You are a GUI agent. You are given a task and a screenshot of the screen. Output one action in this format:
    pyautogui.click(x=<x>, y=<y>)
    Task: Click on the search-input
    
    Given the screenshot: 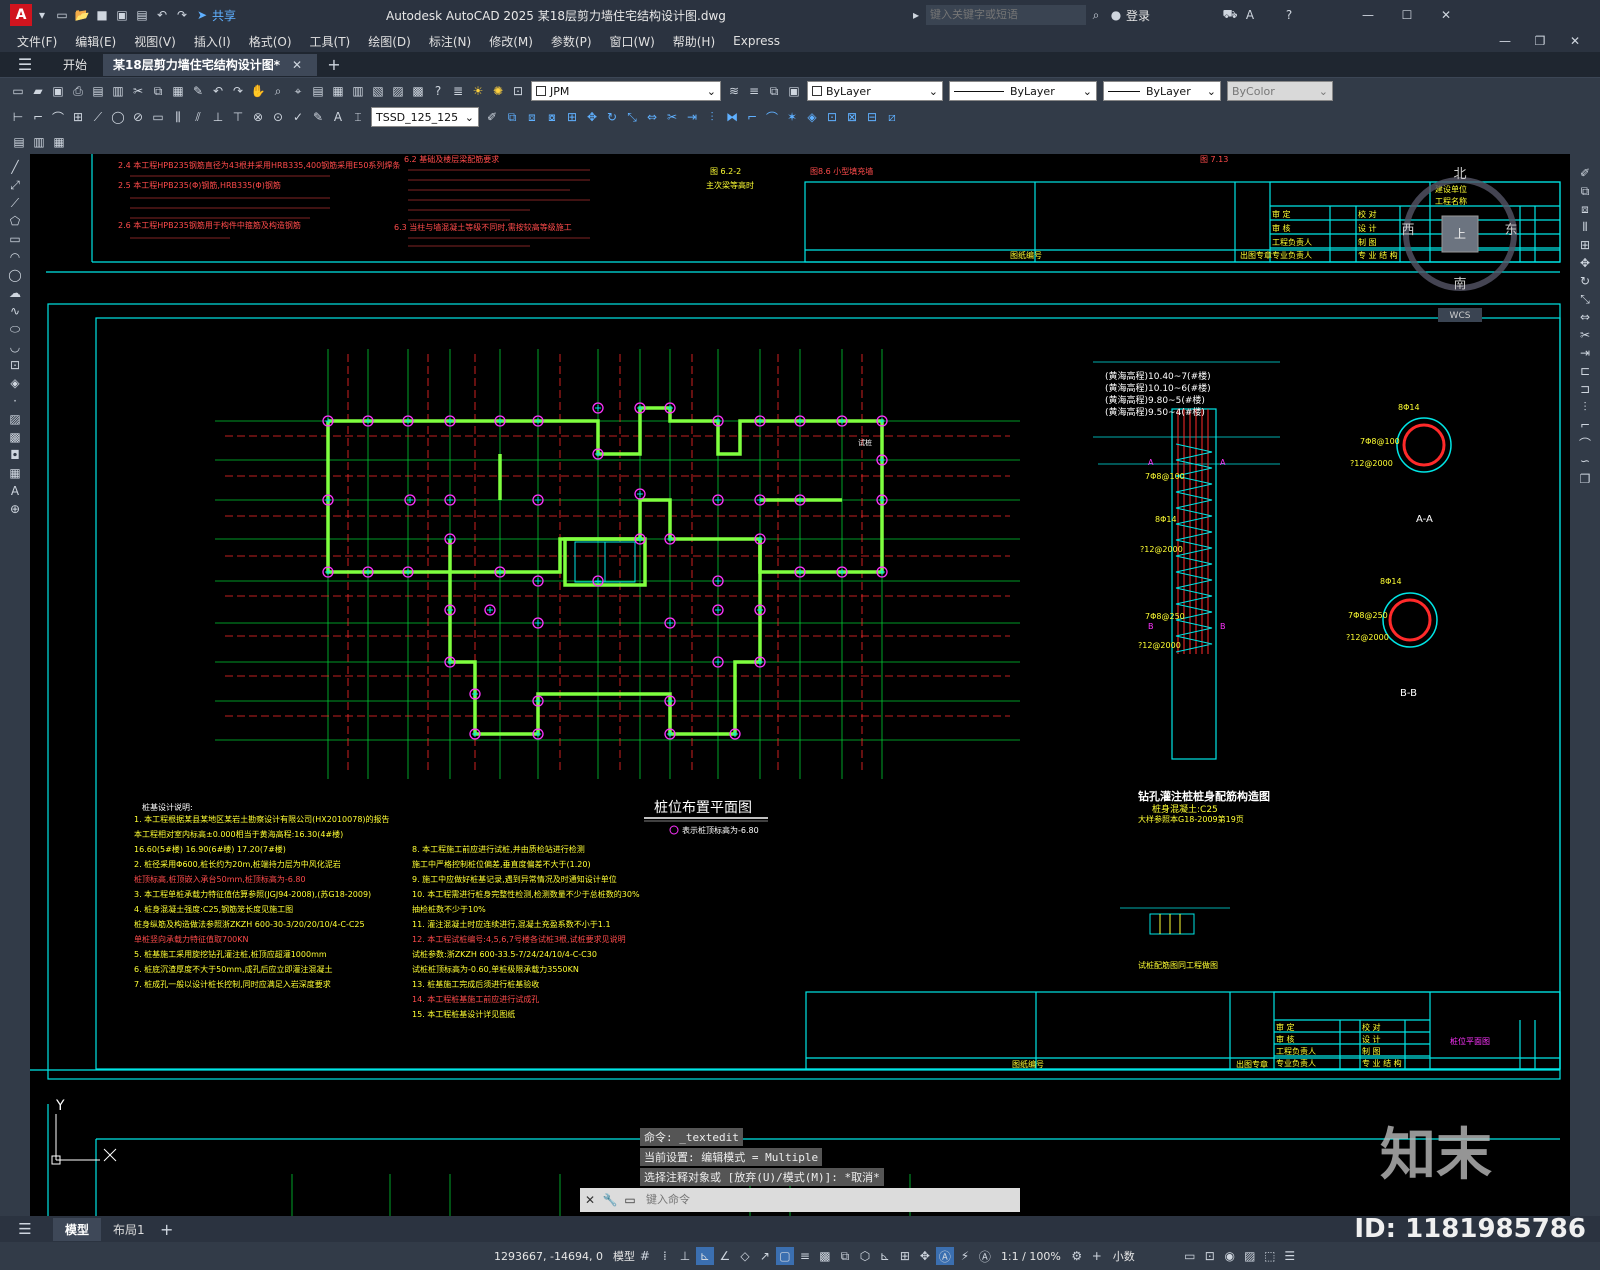 What is the action you would take?
    pyautogui.click(x=1006, y=15)
    